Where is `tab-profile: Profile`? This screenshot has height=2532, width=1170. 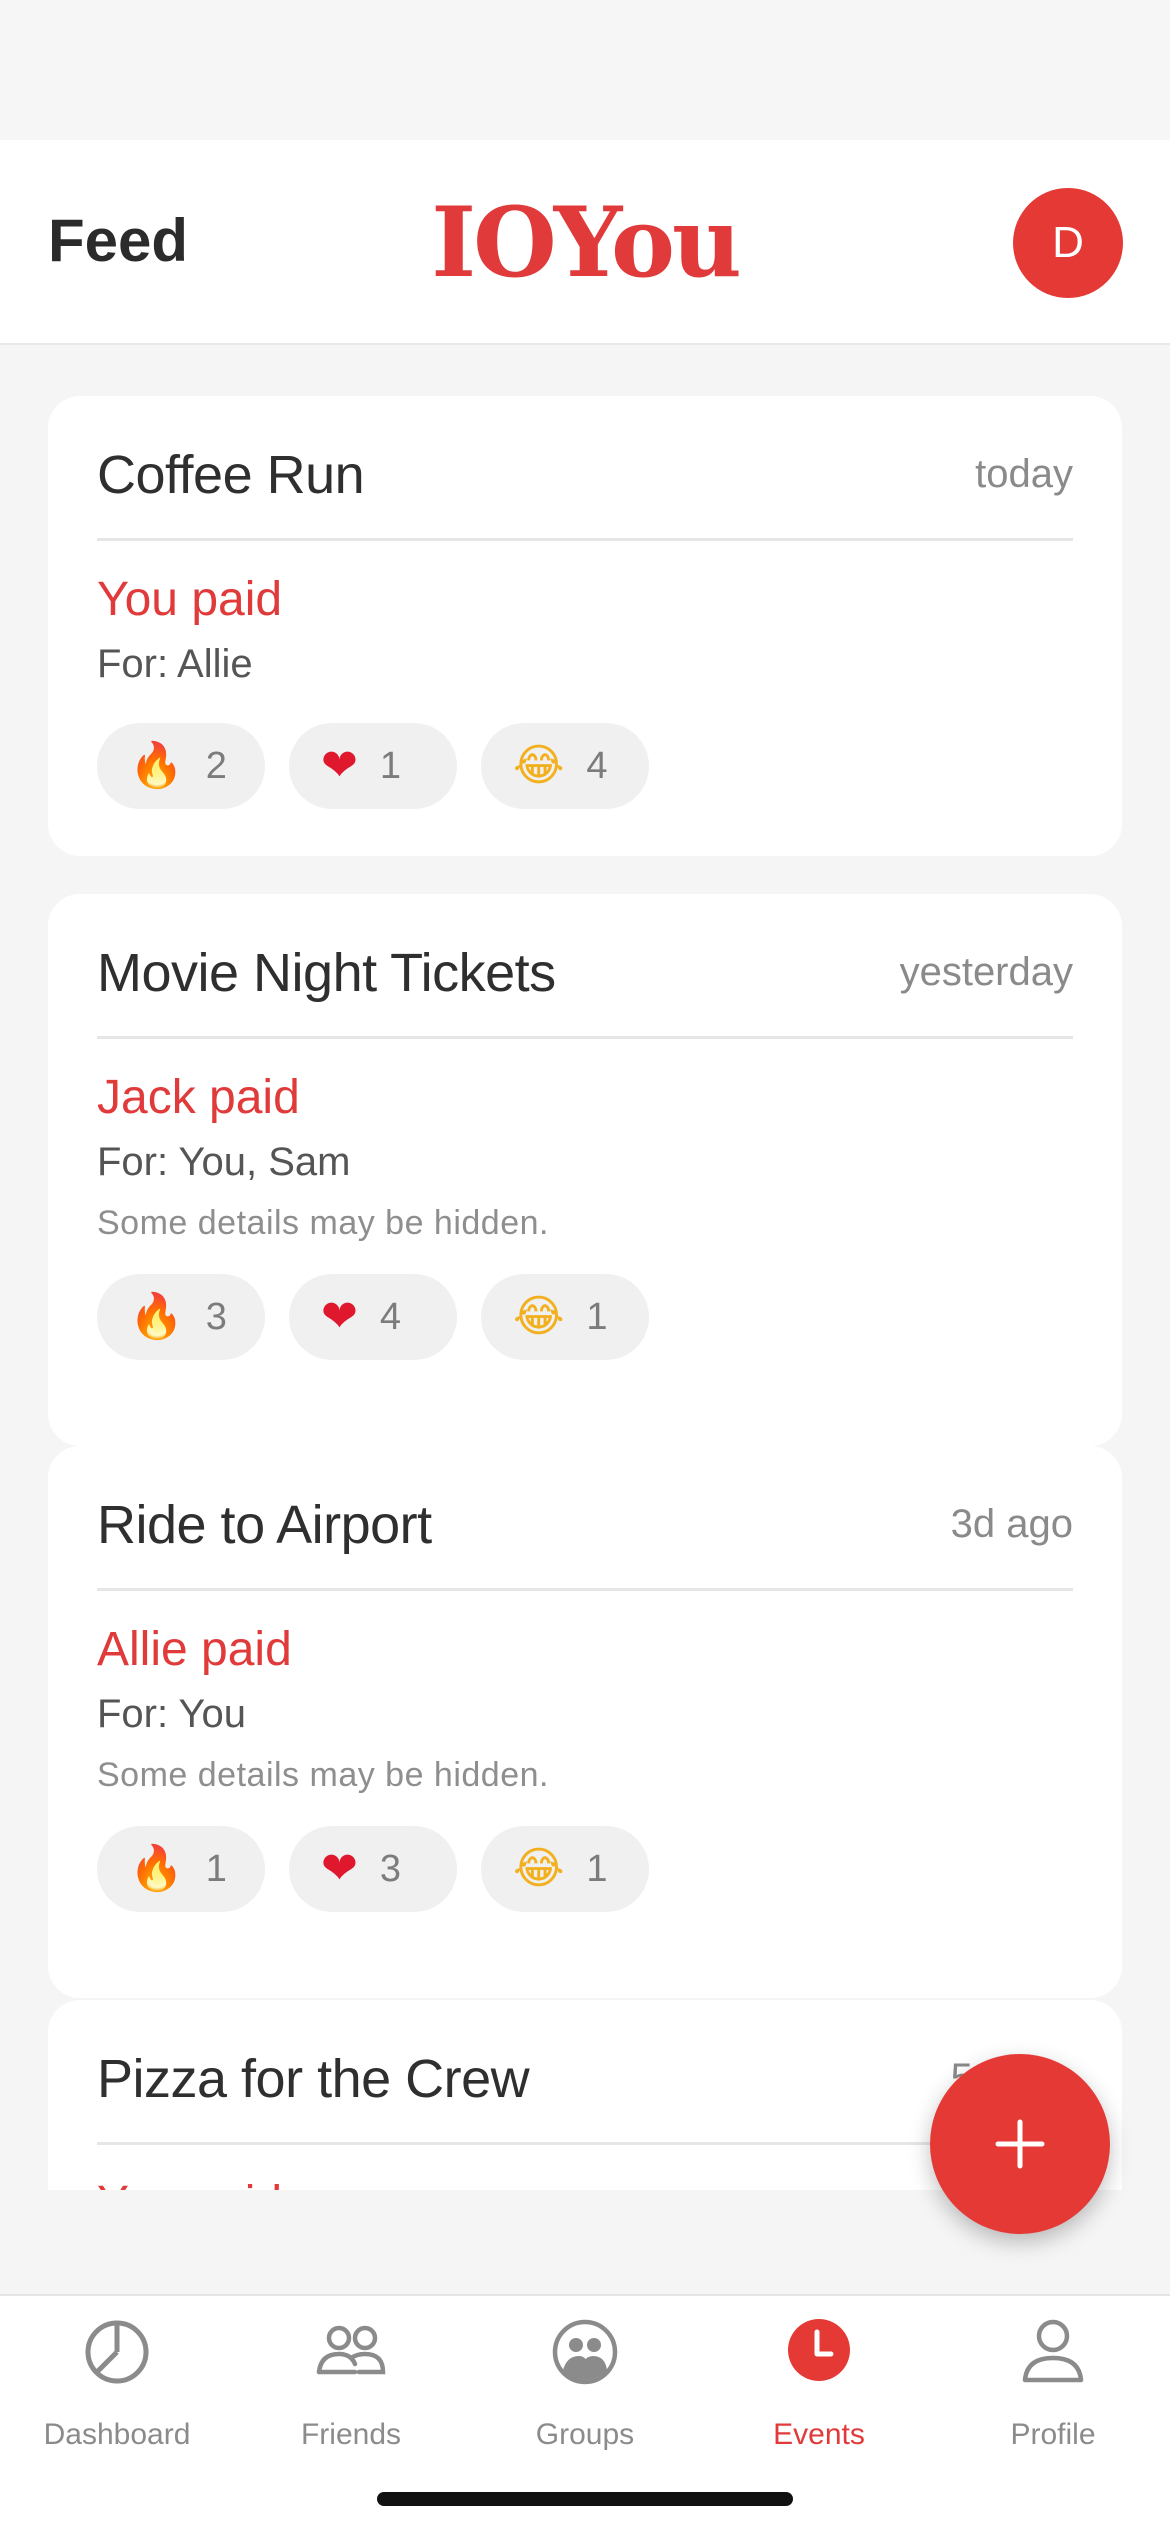
tab-profile: Profile is located at coordinates (1053, 2389).